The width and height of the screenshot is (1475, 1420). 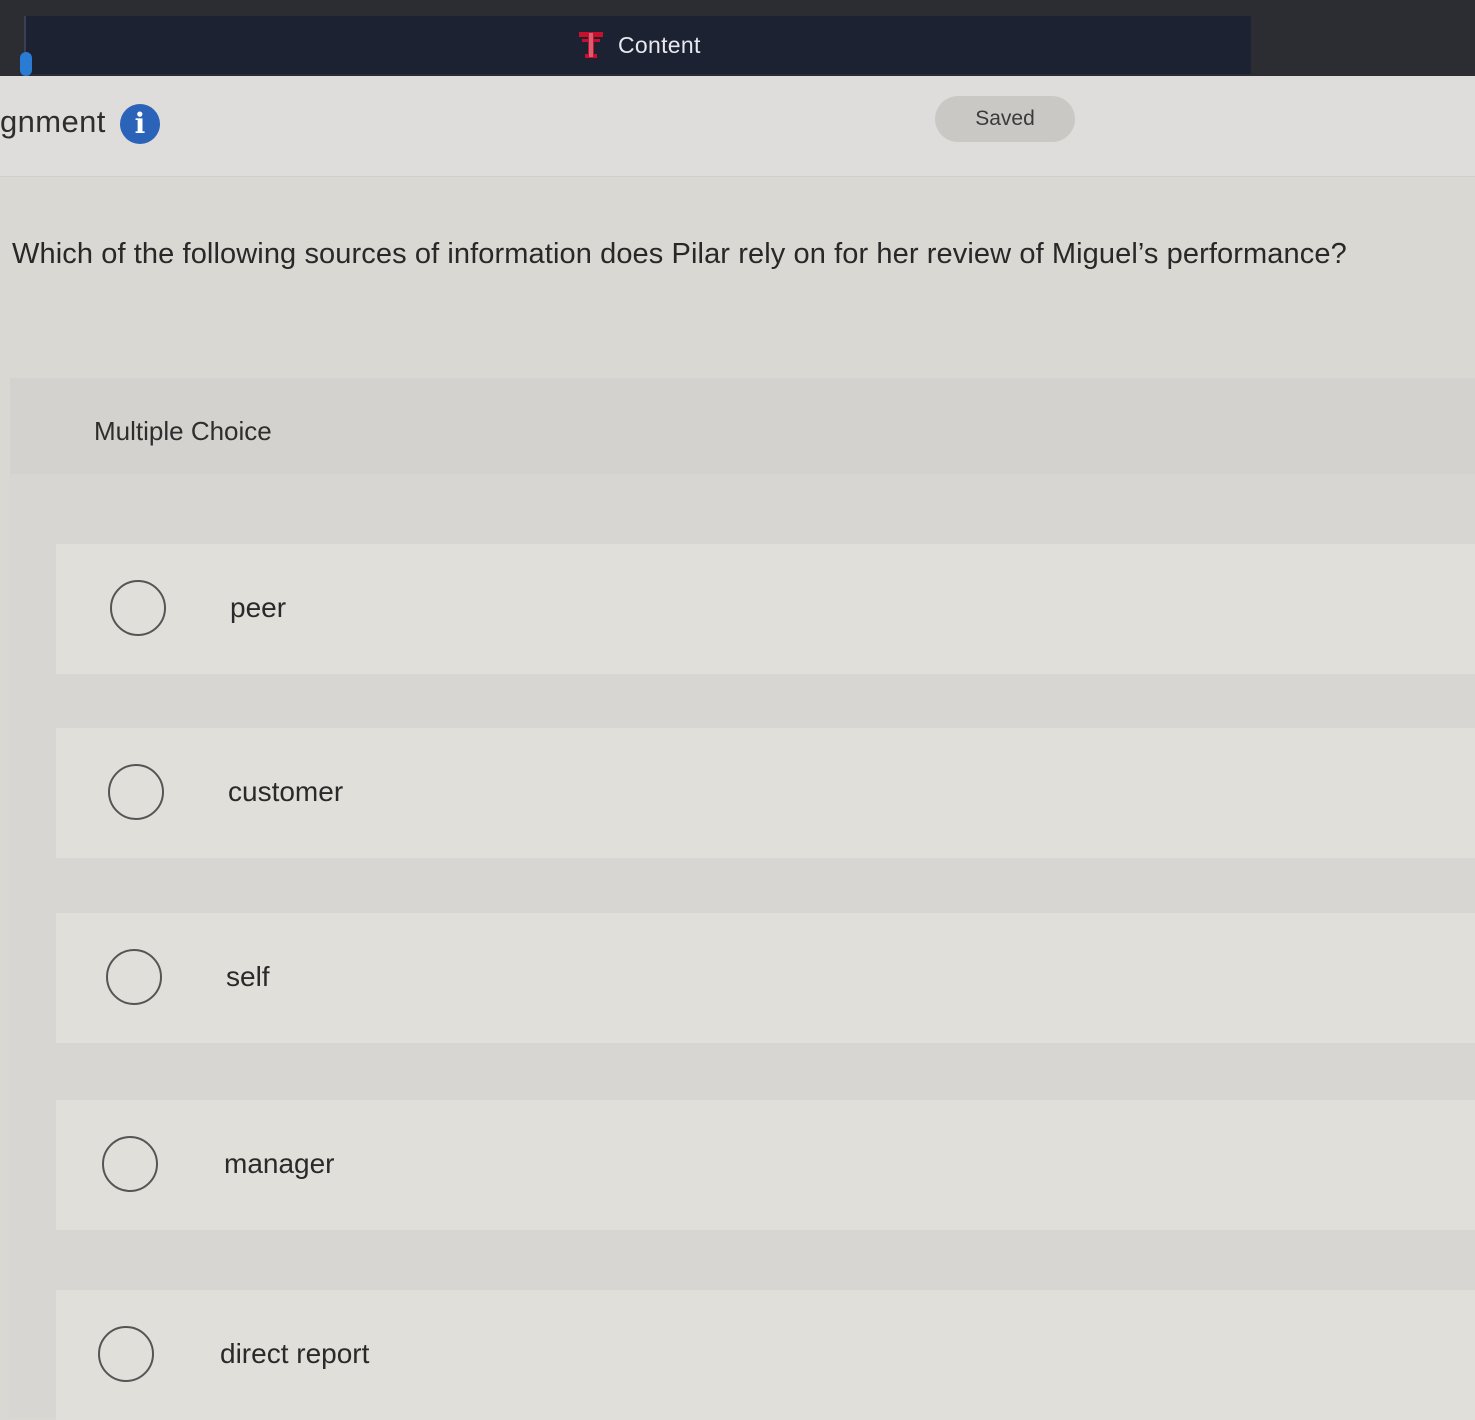 What do you see at coordinates (1005, 119) in the screenshot?
I see `saved-status-badge: Saved` at bounding box center [1005, 119].